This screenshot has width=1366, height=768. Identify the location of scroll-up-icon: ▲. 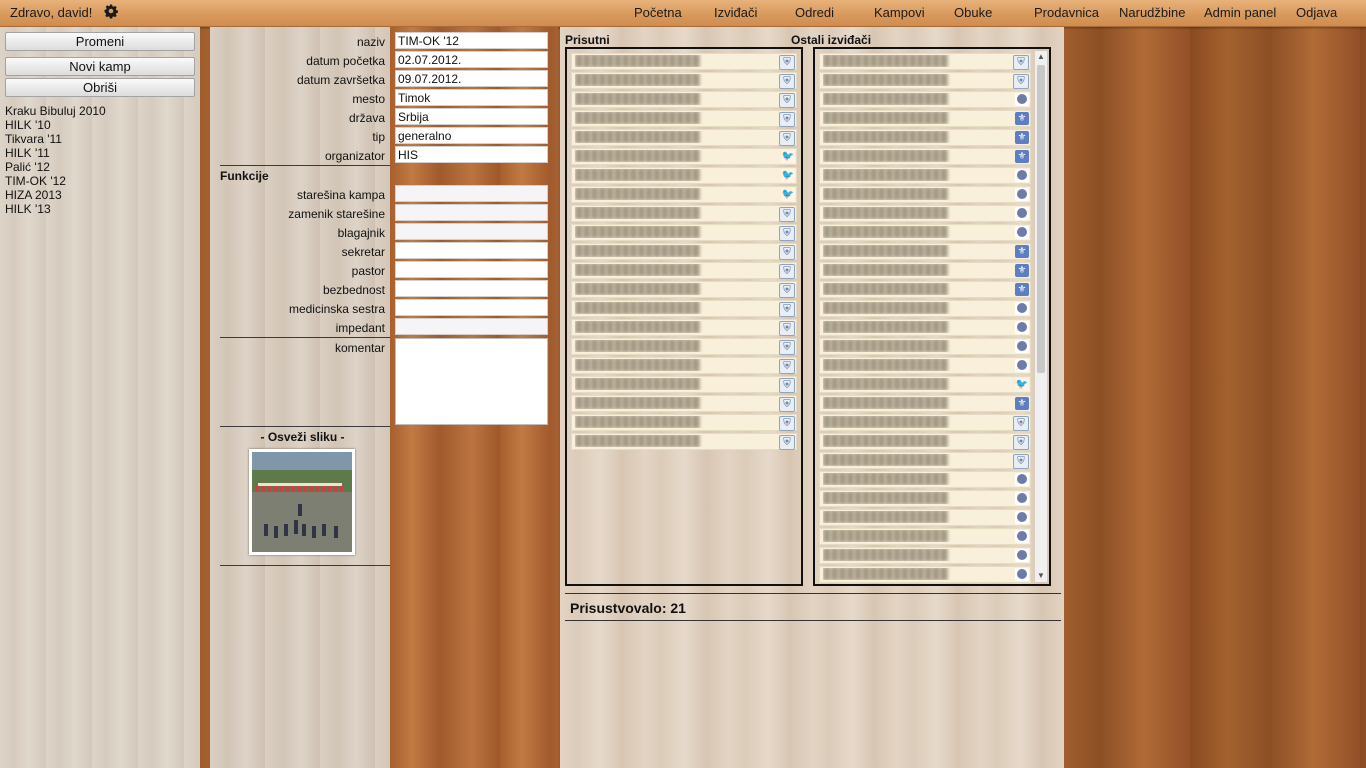
(1041, 57).